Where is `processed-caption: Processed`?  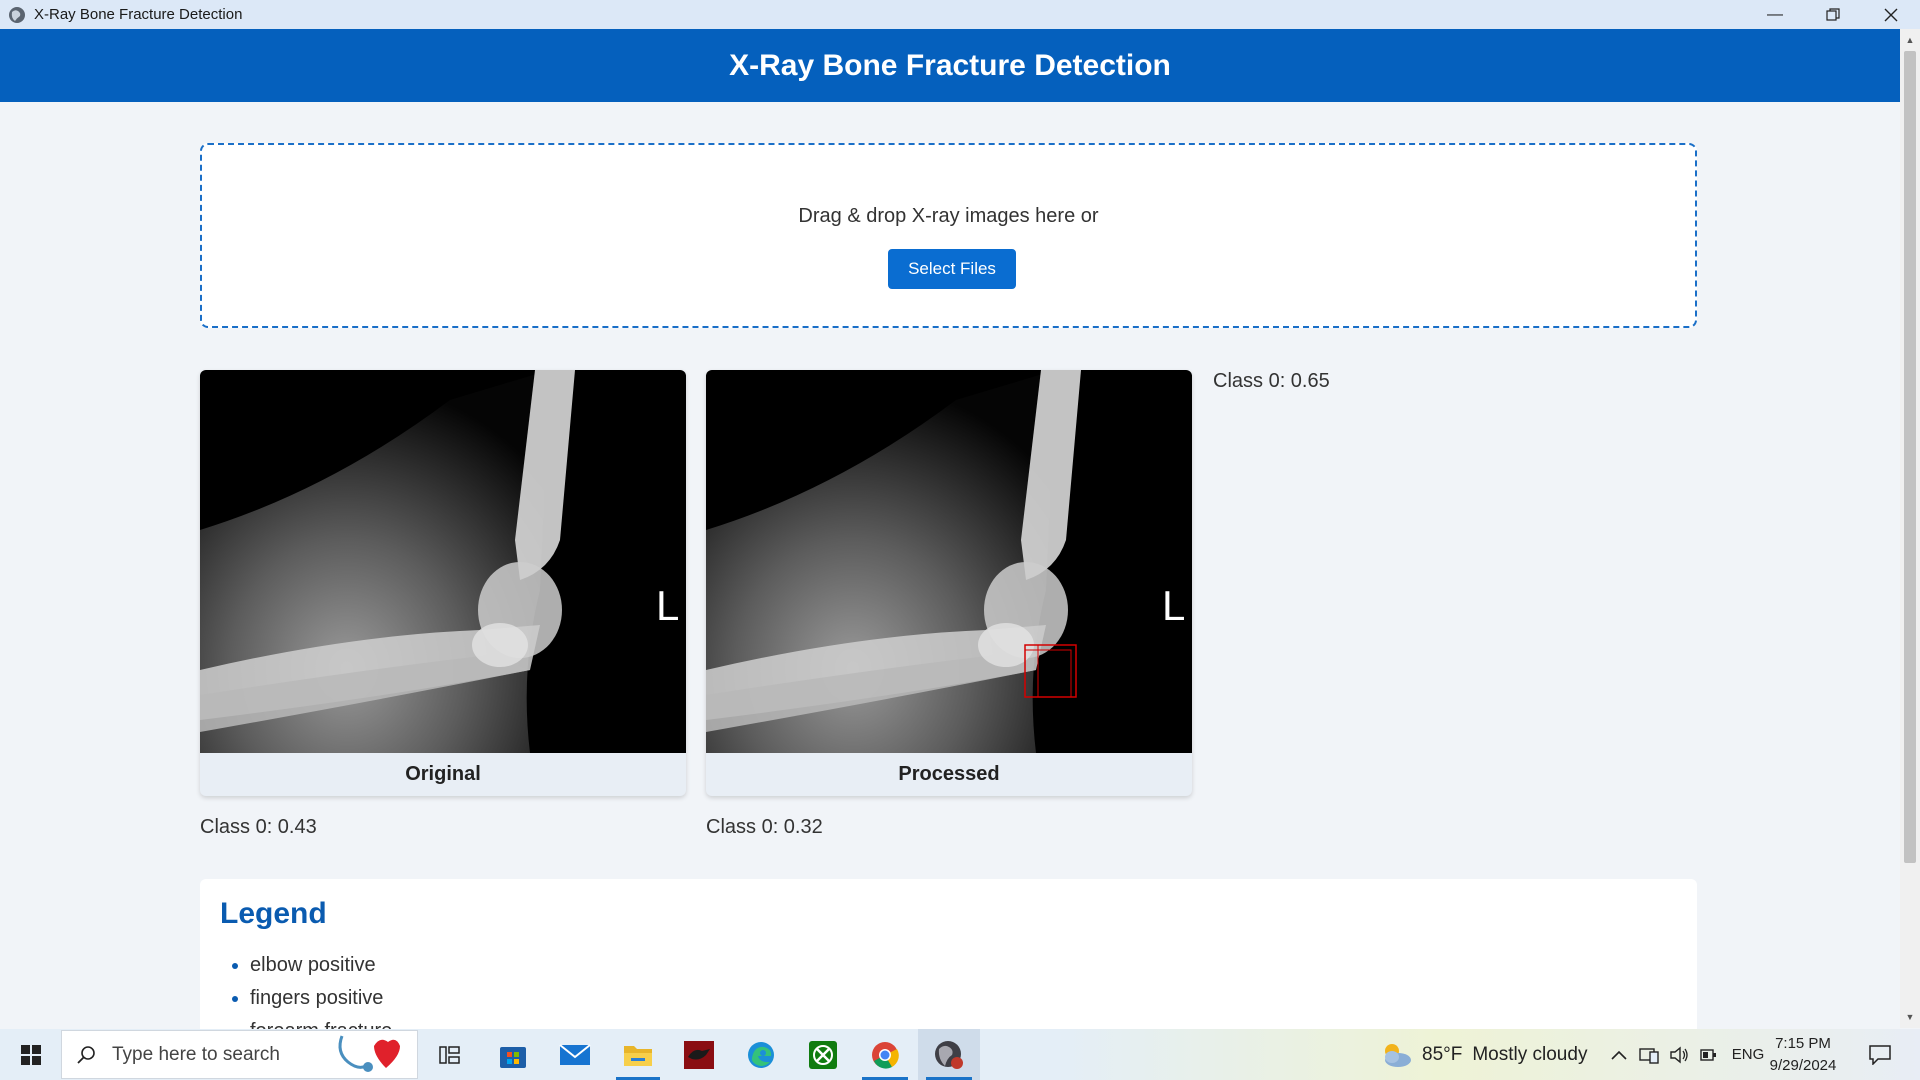
processed-caption: Processed is located at coordinates (949, 774).